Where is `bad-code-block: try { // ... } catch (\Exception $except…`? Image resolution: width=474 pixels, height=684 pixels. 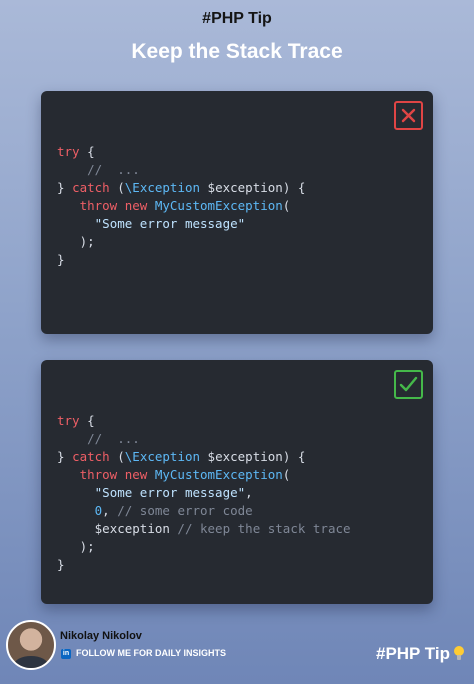 bad-code-block: try { // ... } catch (\Exception $except… is located at coordinates (181, 206).